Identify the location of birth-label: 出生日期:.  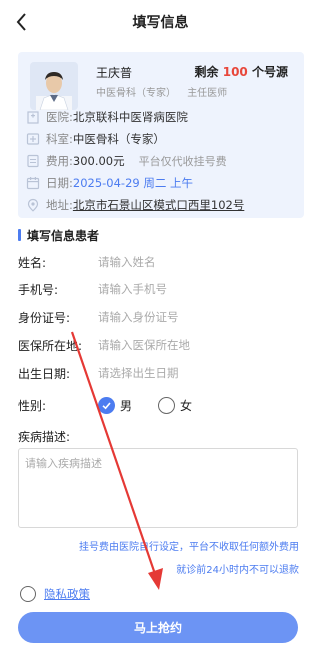
(44, 373).